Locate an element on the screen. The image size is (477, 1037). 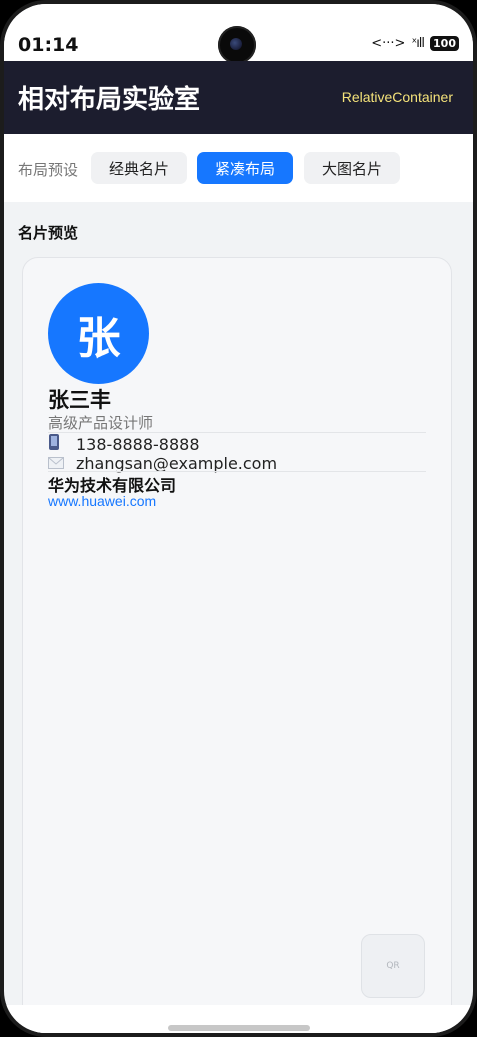
card-name: 张三丰 is located at coordinates (79, 400).